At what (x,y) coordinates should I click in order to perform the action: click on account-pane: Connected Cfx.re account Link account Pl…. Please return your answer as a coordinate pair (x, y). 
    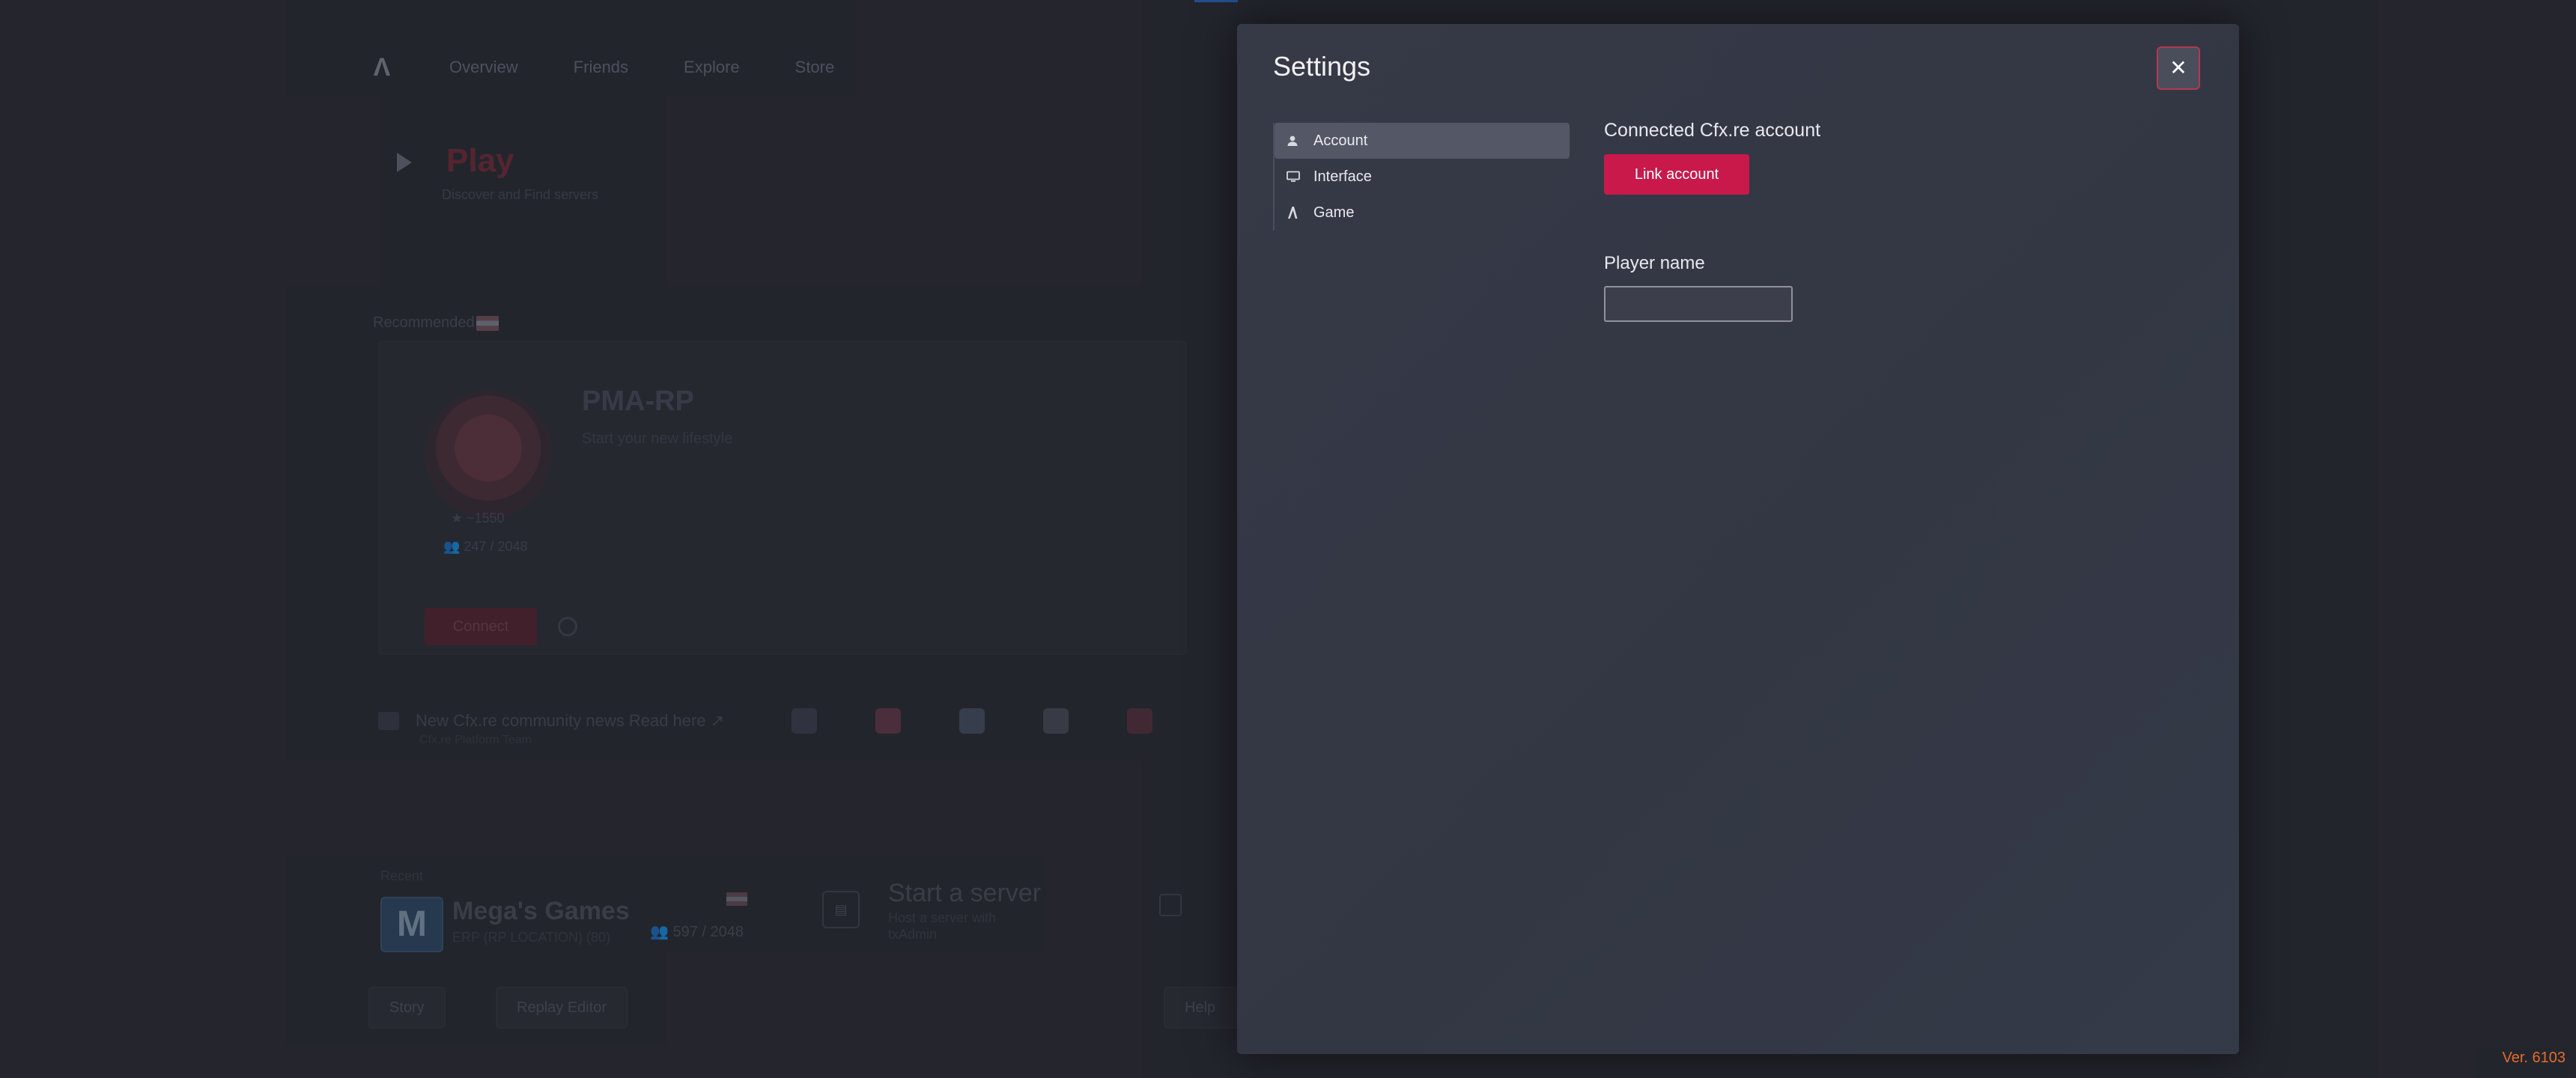
    Looking at the image, I should click on (1712, 221).